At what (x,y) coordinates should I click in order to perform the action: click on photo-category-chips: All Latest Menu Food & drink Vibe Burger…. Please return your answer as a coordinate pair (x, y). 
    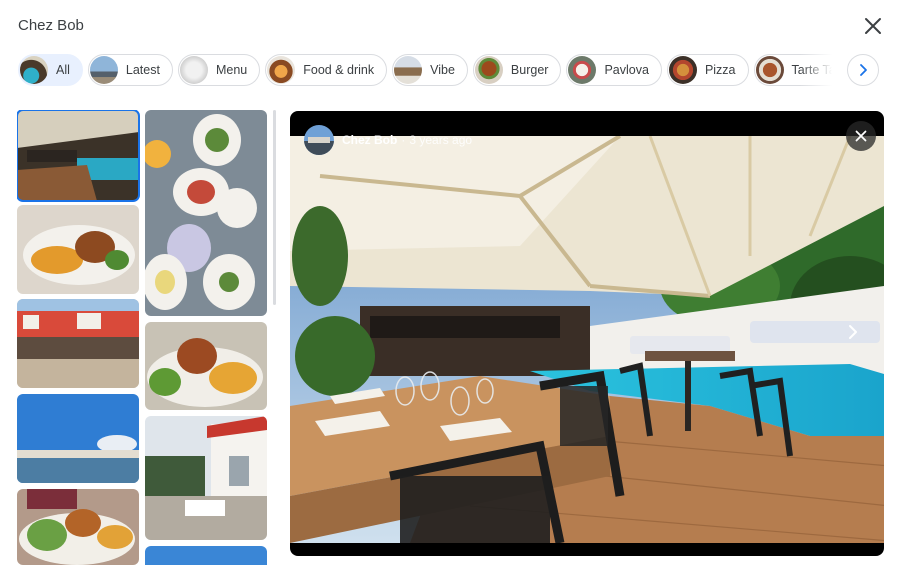
    Looking at the image, I should click on (428, 70).